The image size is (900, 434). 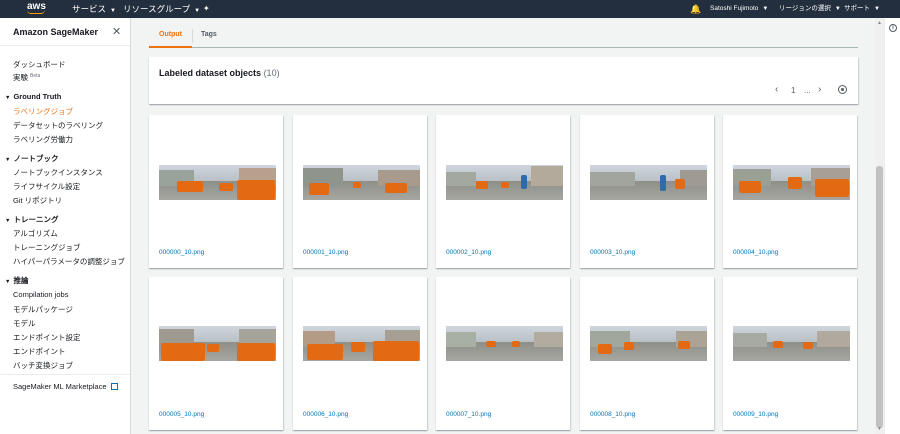 I want to click on section-ground-truth: ▼ Ground Truth, so click(x=33, y=96).